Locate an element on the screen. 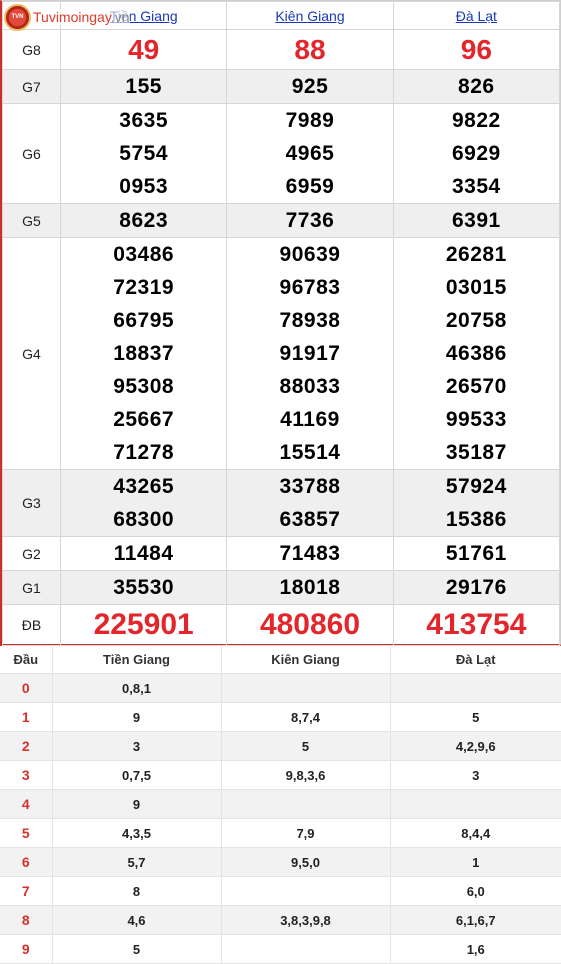 This screenshot has height=964, width=561. prize-cell: 480860 is located at coordinates (310, 625).